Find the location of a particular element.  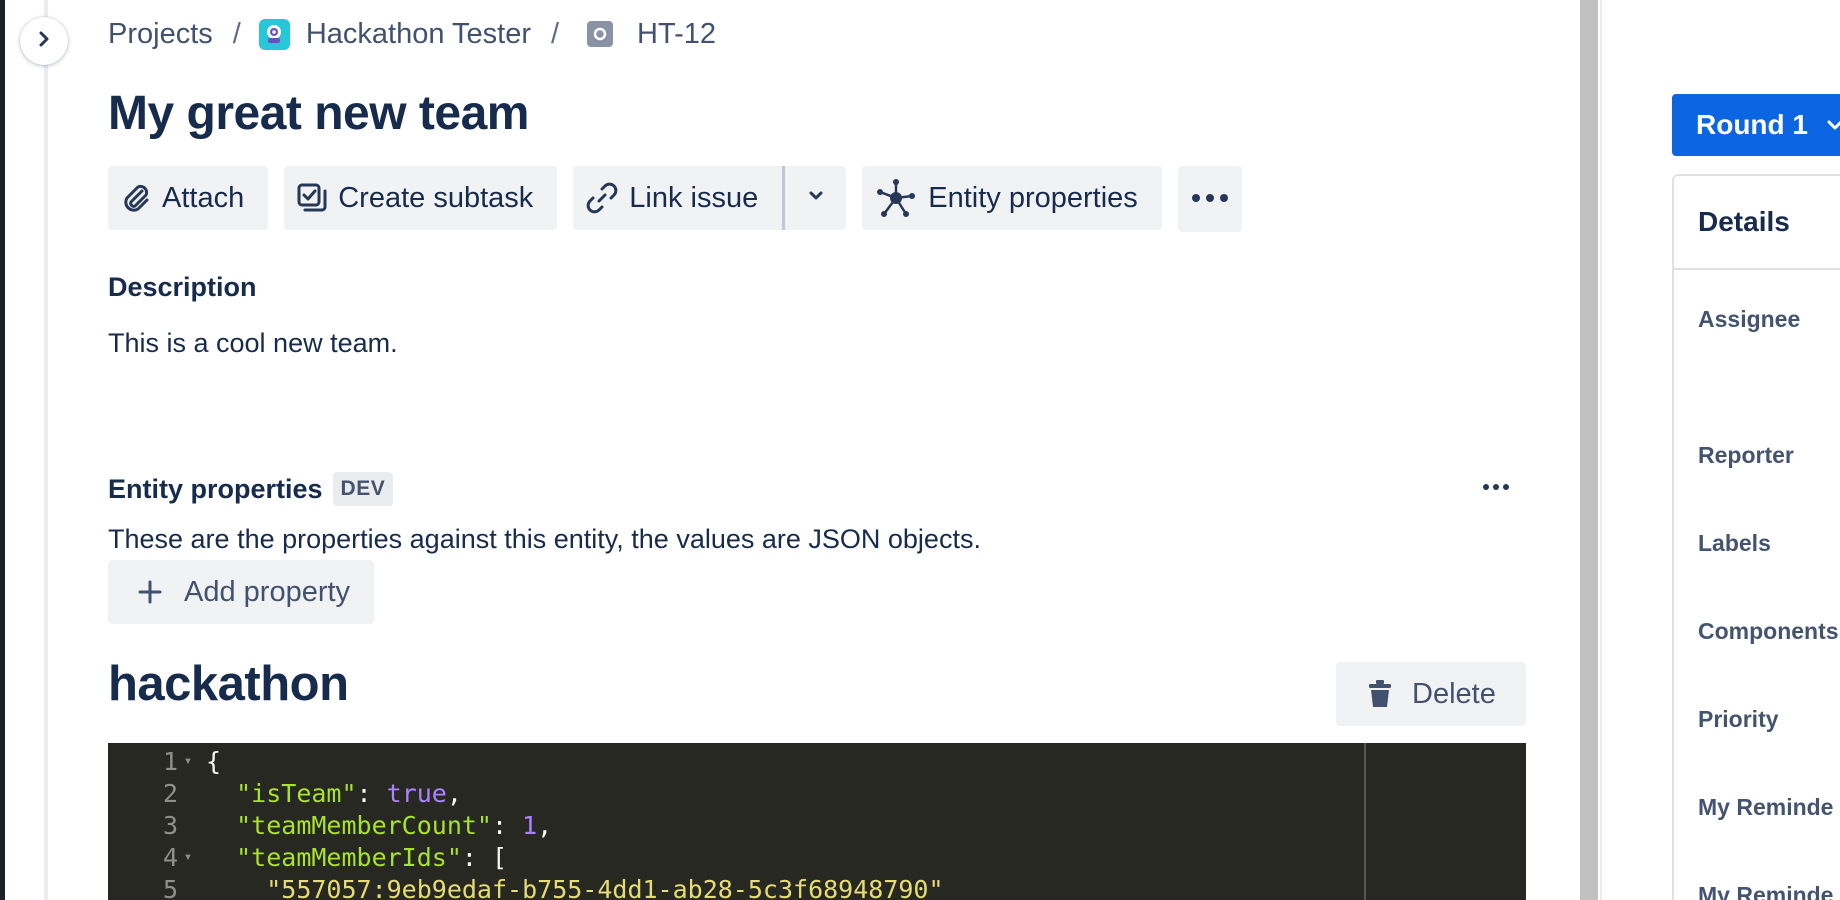

line-number: 5 is located at coordinates (170, 887).